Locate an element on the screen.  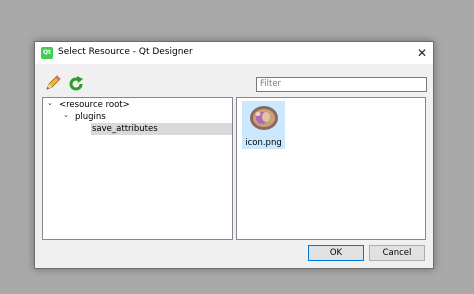
reload-icon is located at coordinates (76, 84).